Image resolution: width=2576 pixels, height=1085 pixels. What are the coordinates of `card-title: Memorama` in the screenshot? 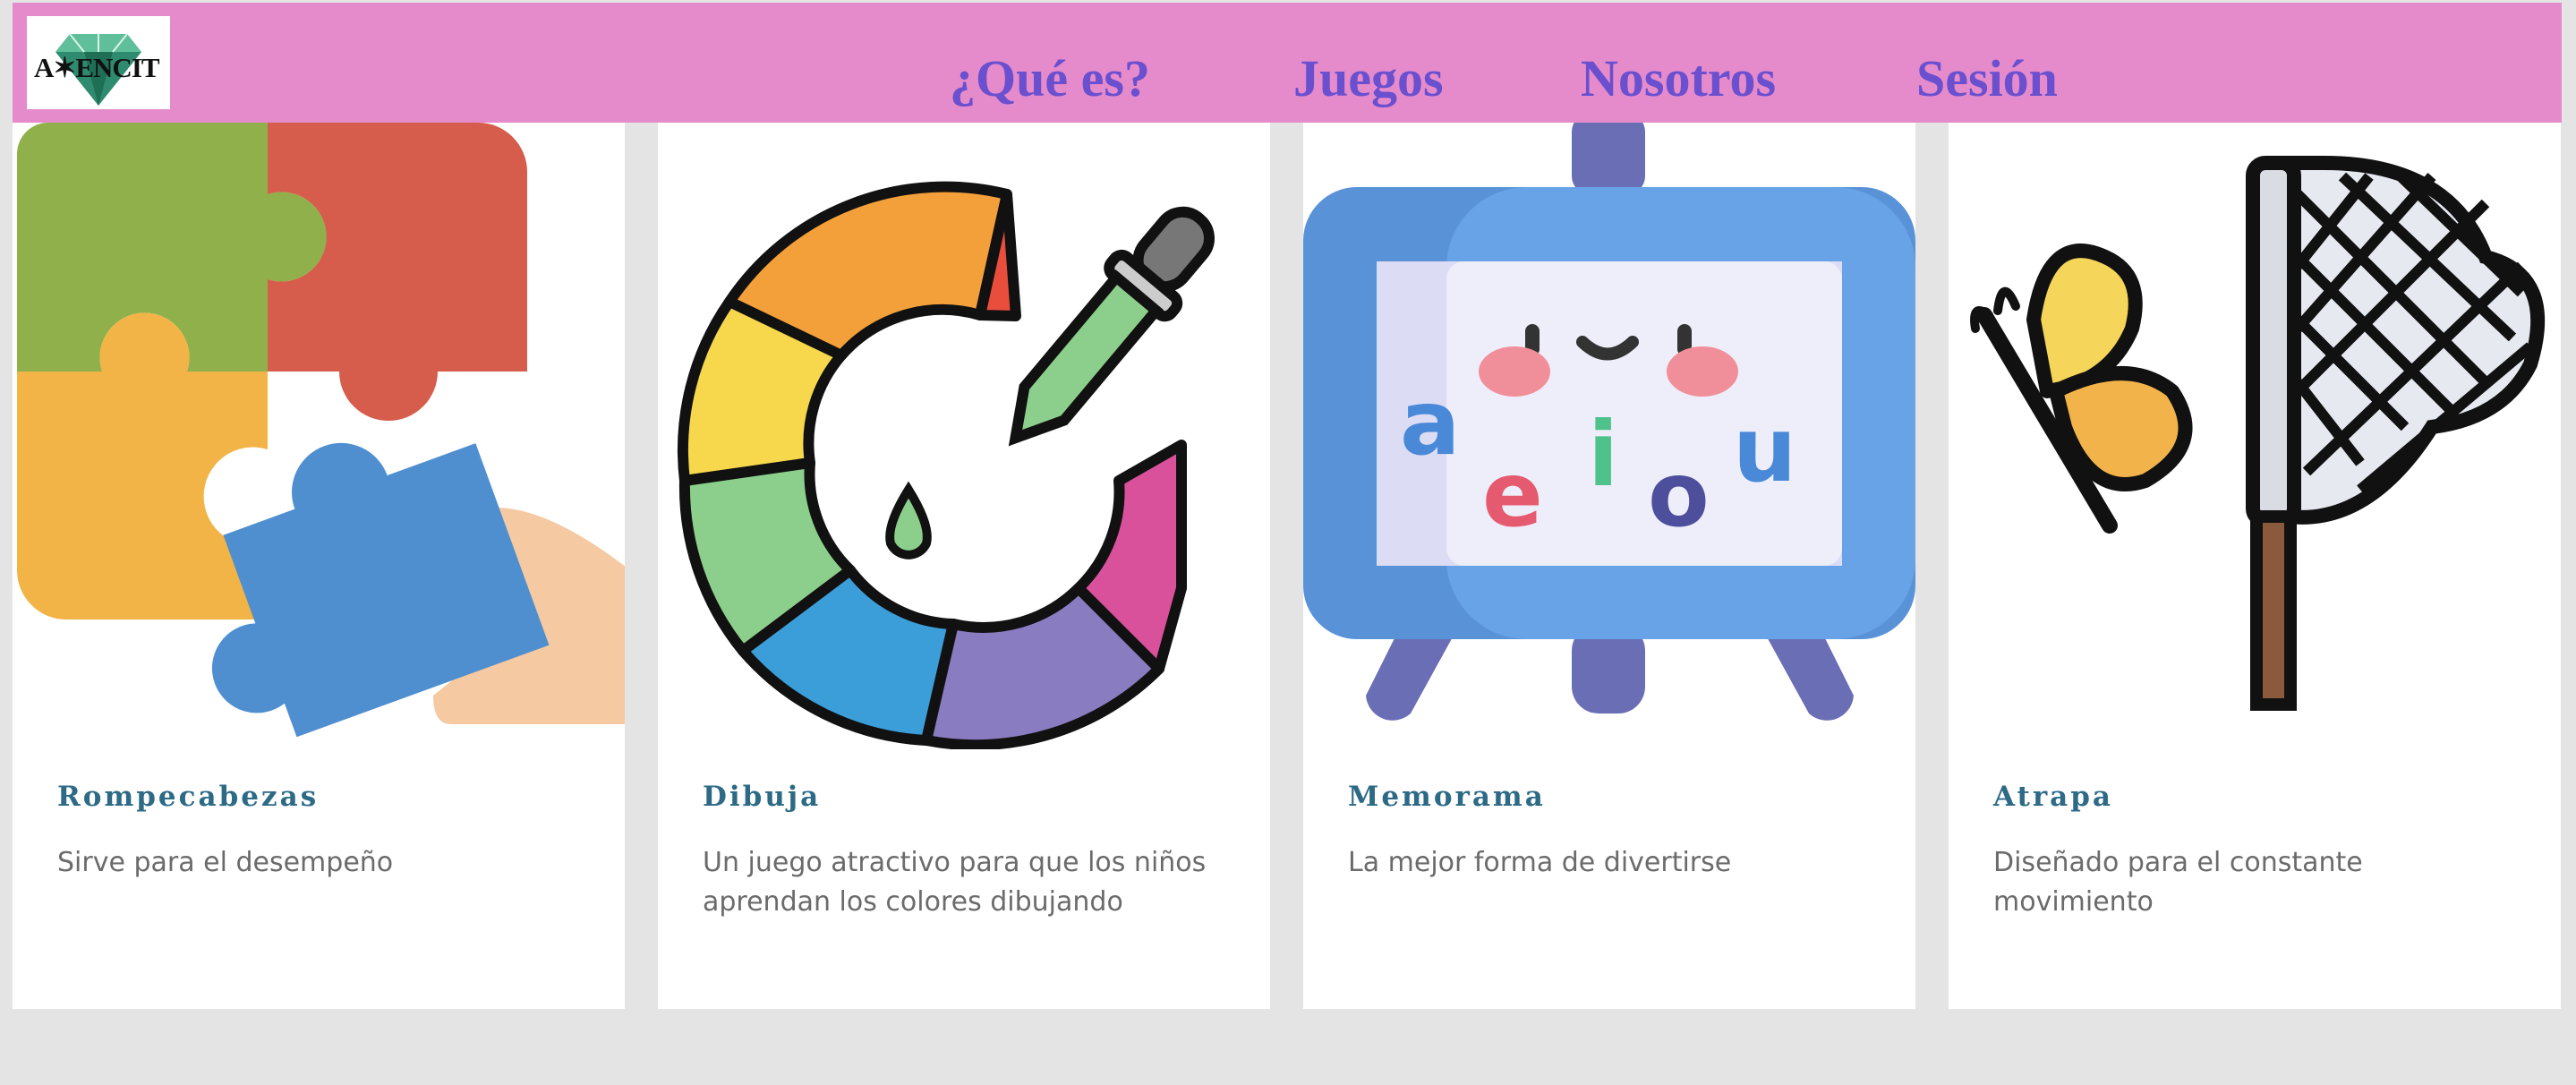 It's located at (1447, 797).